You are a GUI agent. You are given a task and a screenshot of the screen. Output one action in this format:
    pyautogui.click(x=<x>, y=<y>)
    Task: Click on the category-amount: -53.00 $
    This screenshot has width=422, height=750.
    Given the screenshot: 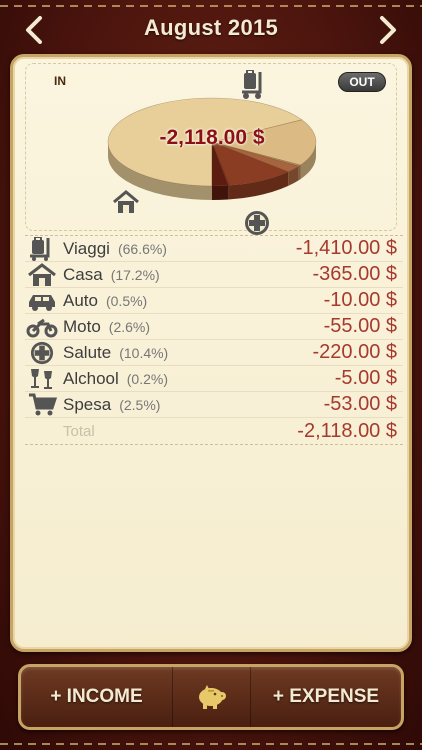 What is the action you would take?
    pyautogui.click(x=360, y=404)
    